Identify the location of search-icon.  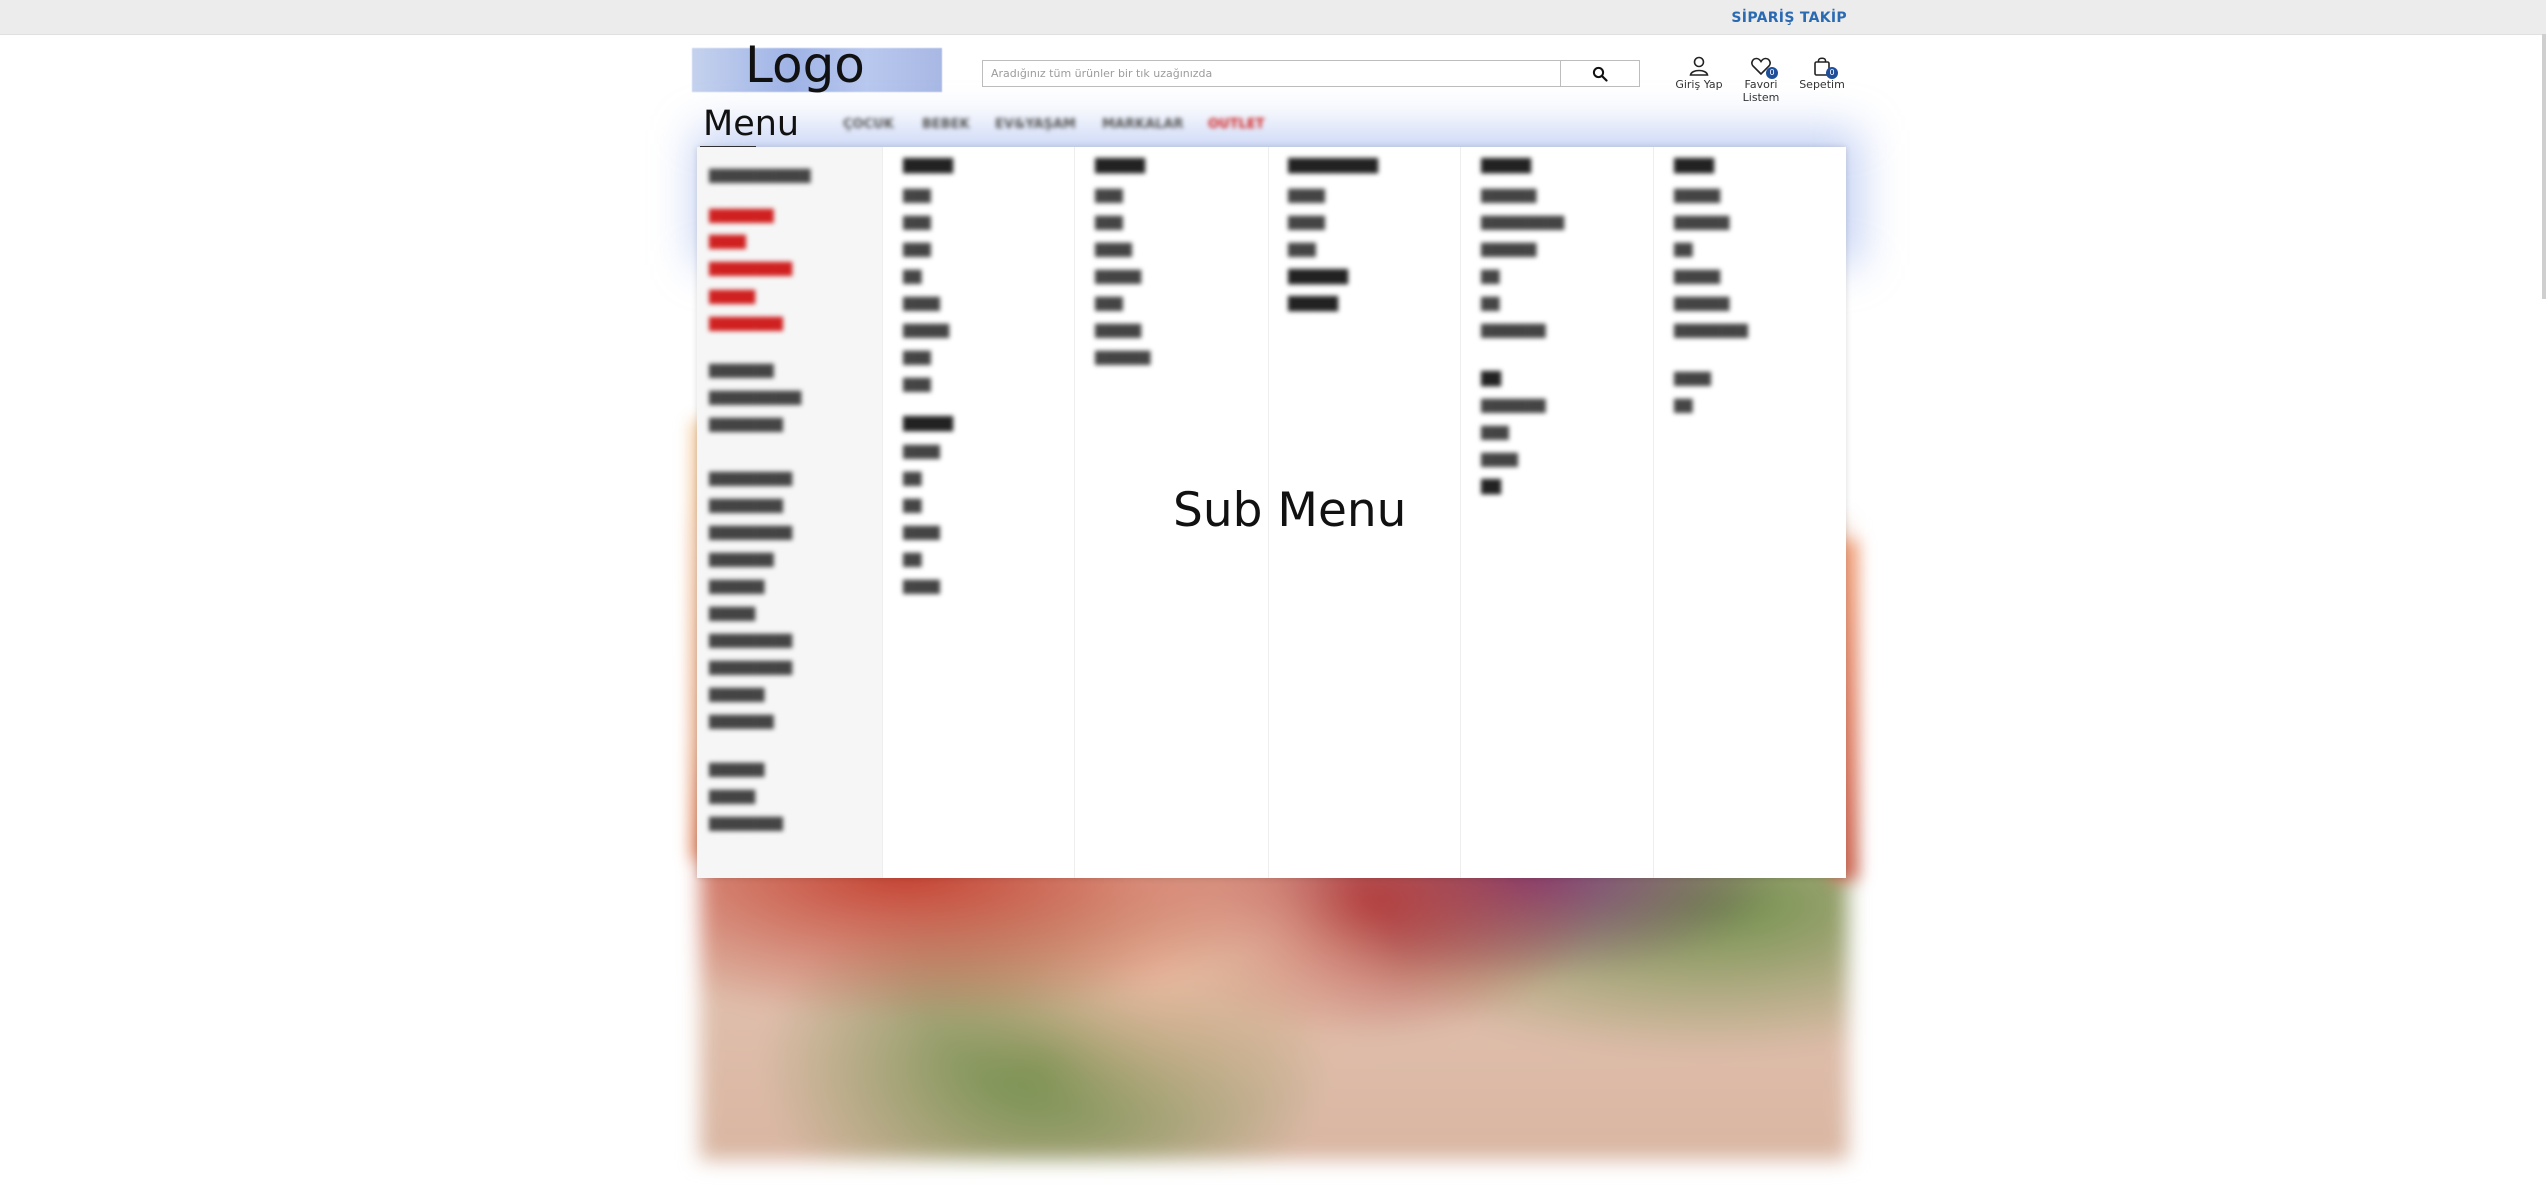
(1600, 74).